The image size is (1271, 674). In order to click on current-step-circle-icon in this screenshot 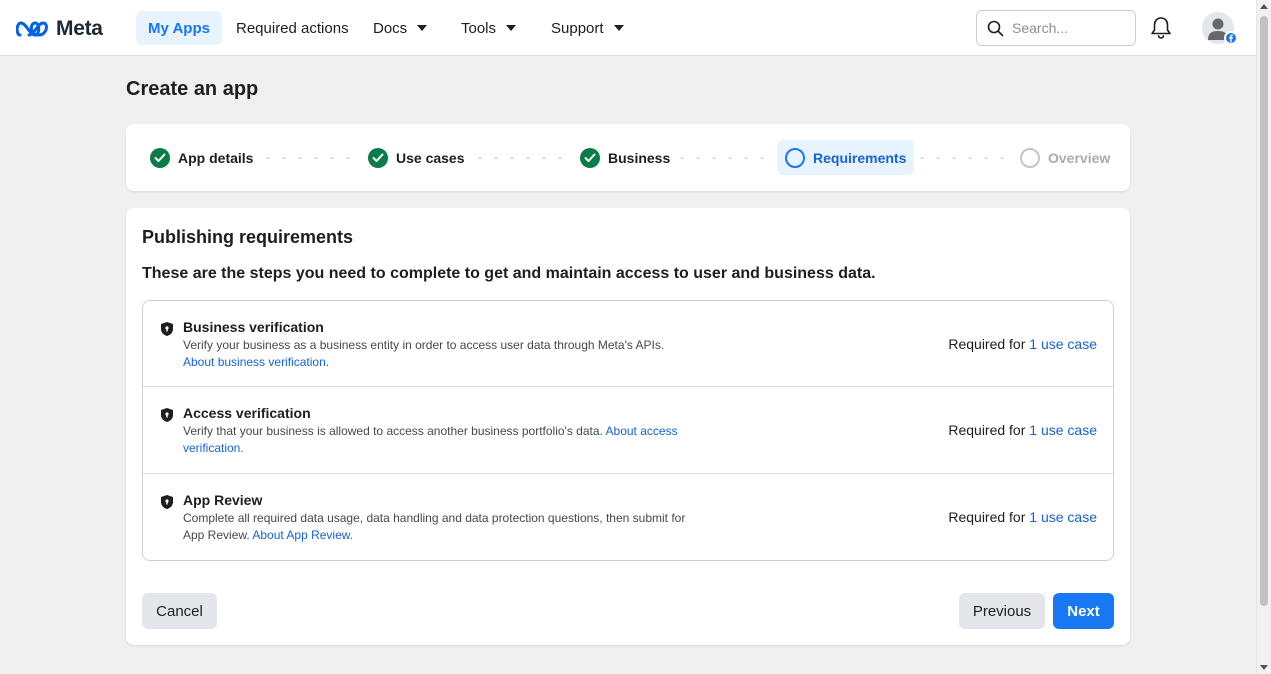, I will do `click(795, 157)`.